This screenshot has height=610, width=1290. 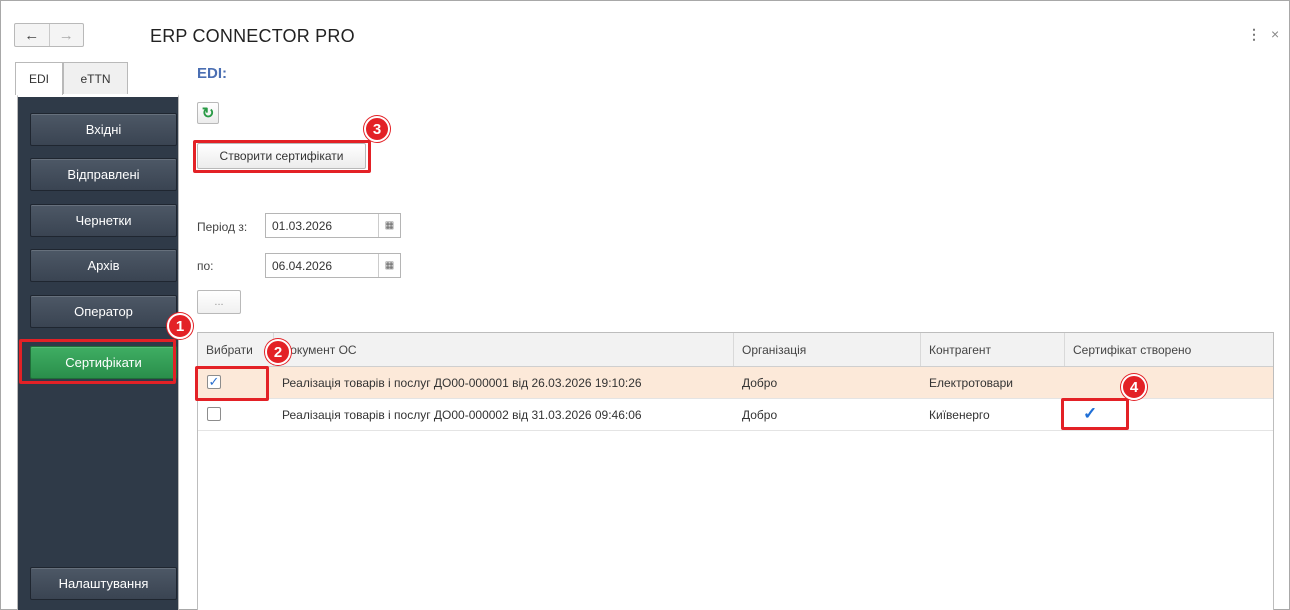 What do you see at coordinates (1095, 414) in the screenshot?
I see `certificate-highlight` at bounding box center [1095, 414].